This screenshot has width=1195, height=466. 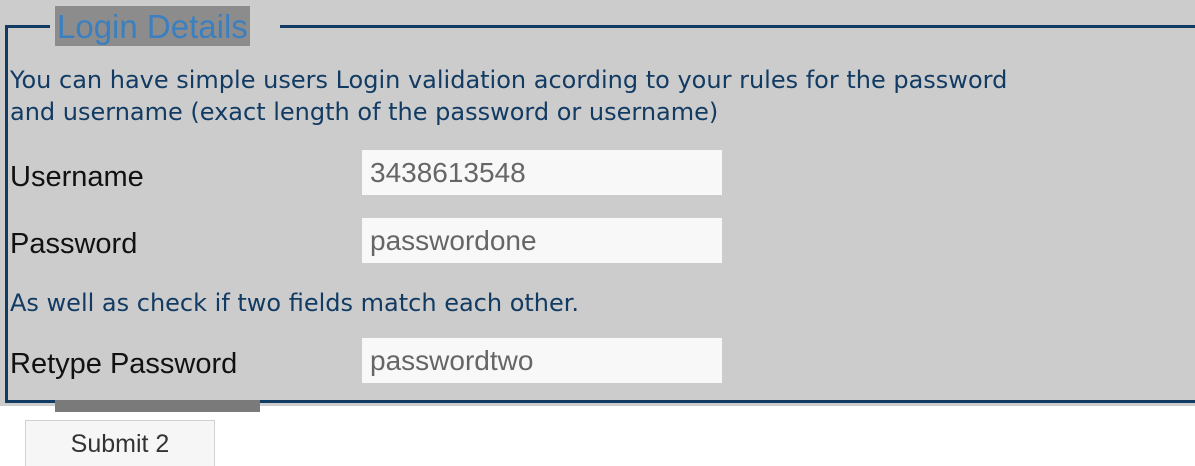 What do you see at coordinates (542, 172) in the screenshot?
I see `username-input` at bounding box center [542, 172].